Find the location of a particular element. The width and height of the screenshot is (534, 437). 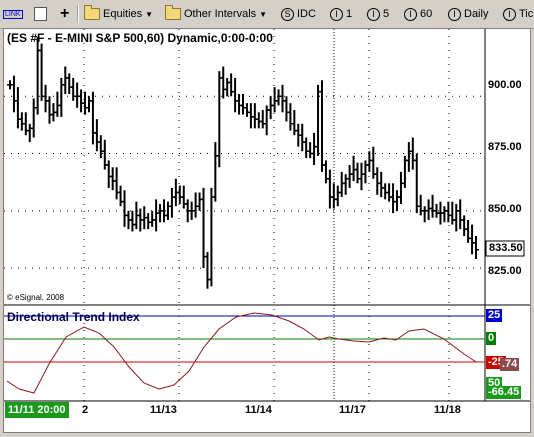

interval-label: 60 is located at coordinates (426, 14).